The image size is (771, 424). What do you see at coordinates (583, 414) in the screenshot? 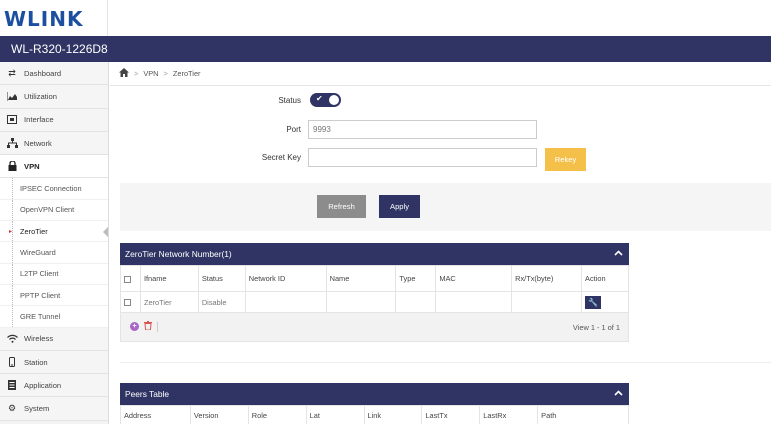
I see `column-header: Path` at bounding box center [583, 414].